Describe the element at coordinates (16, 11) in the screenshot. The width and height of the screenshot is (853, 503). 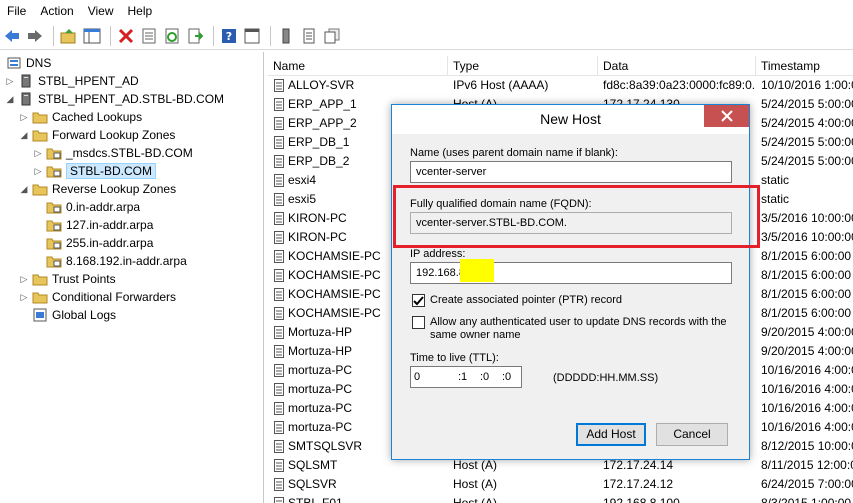
I see `menu-file: File` at that location.